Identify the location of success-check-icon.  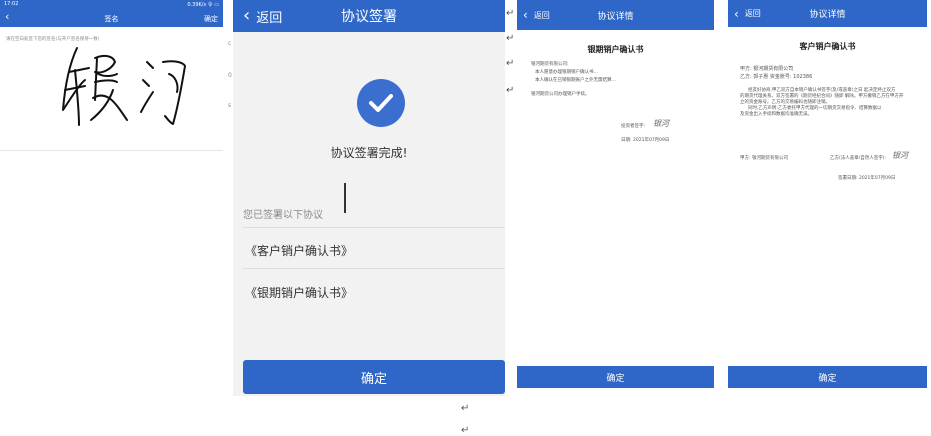
(381, 103).